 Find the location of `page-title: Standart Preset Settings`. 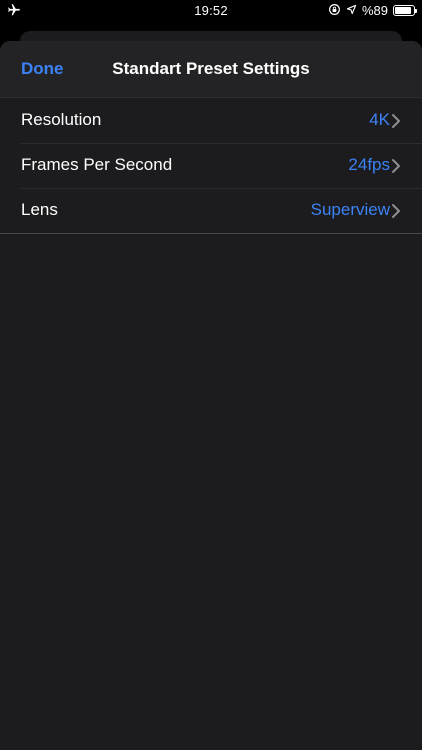

page-title: Standart Preset Settings is located at coordinates (211, 68).